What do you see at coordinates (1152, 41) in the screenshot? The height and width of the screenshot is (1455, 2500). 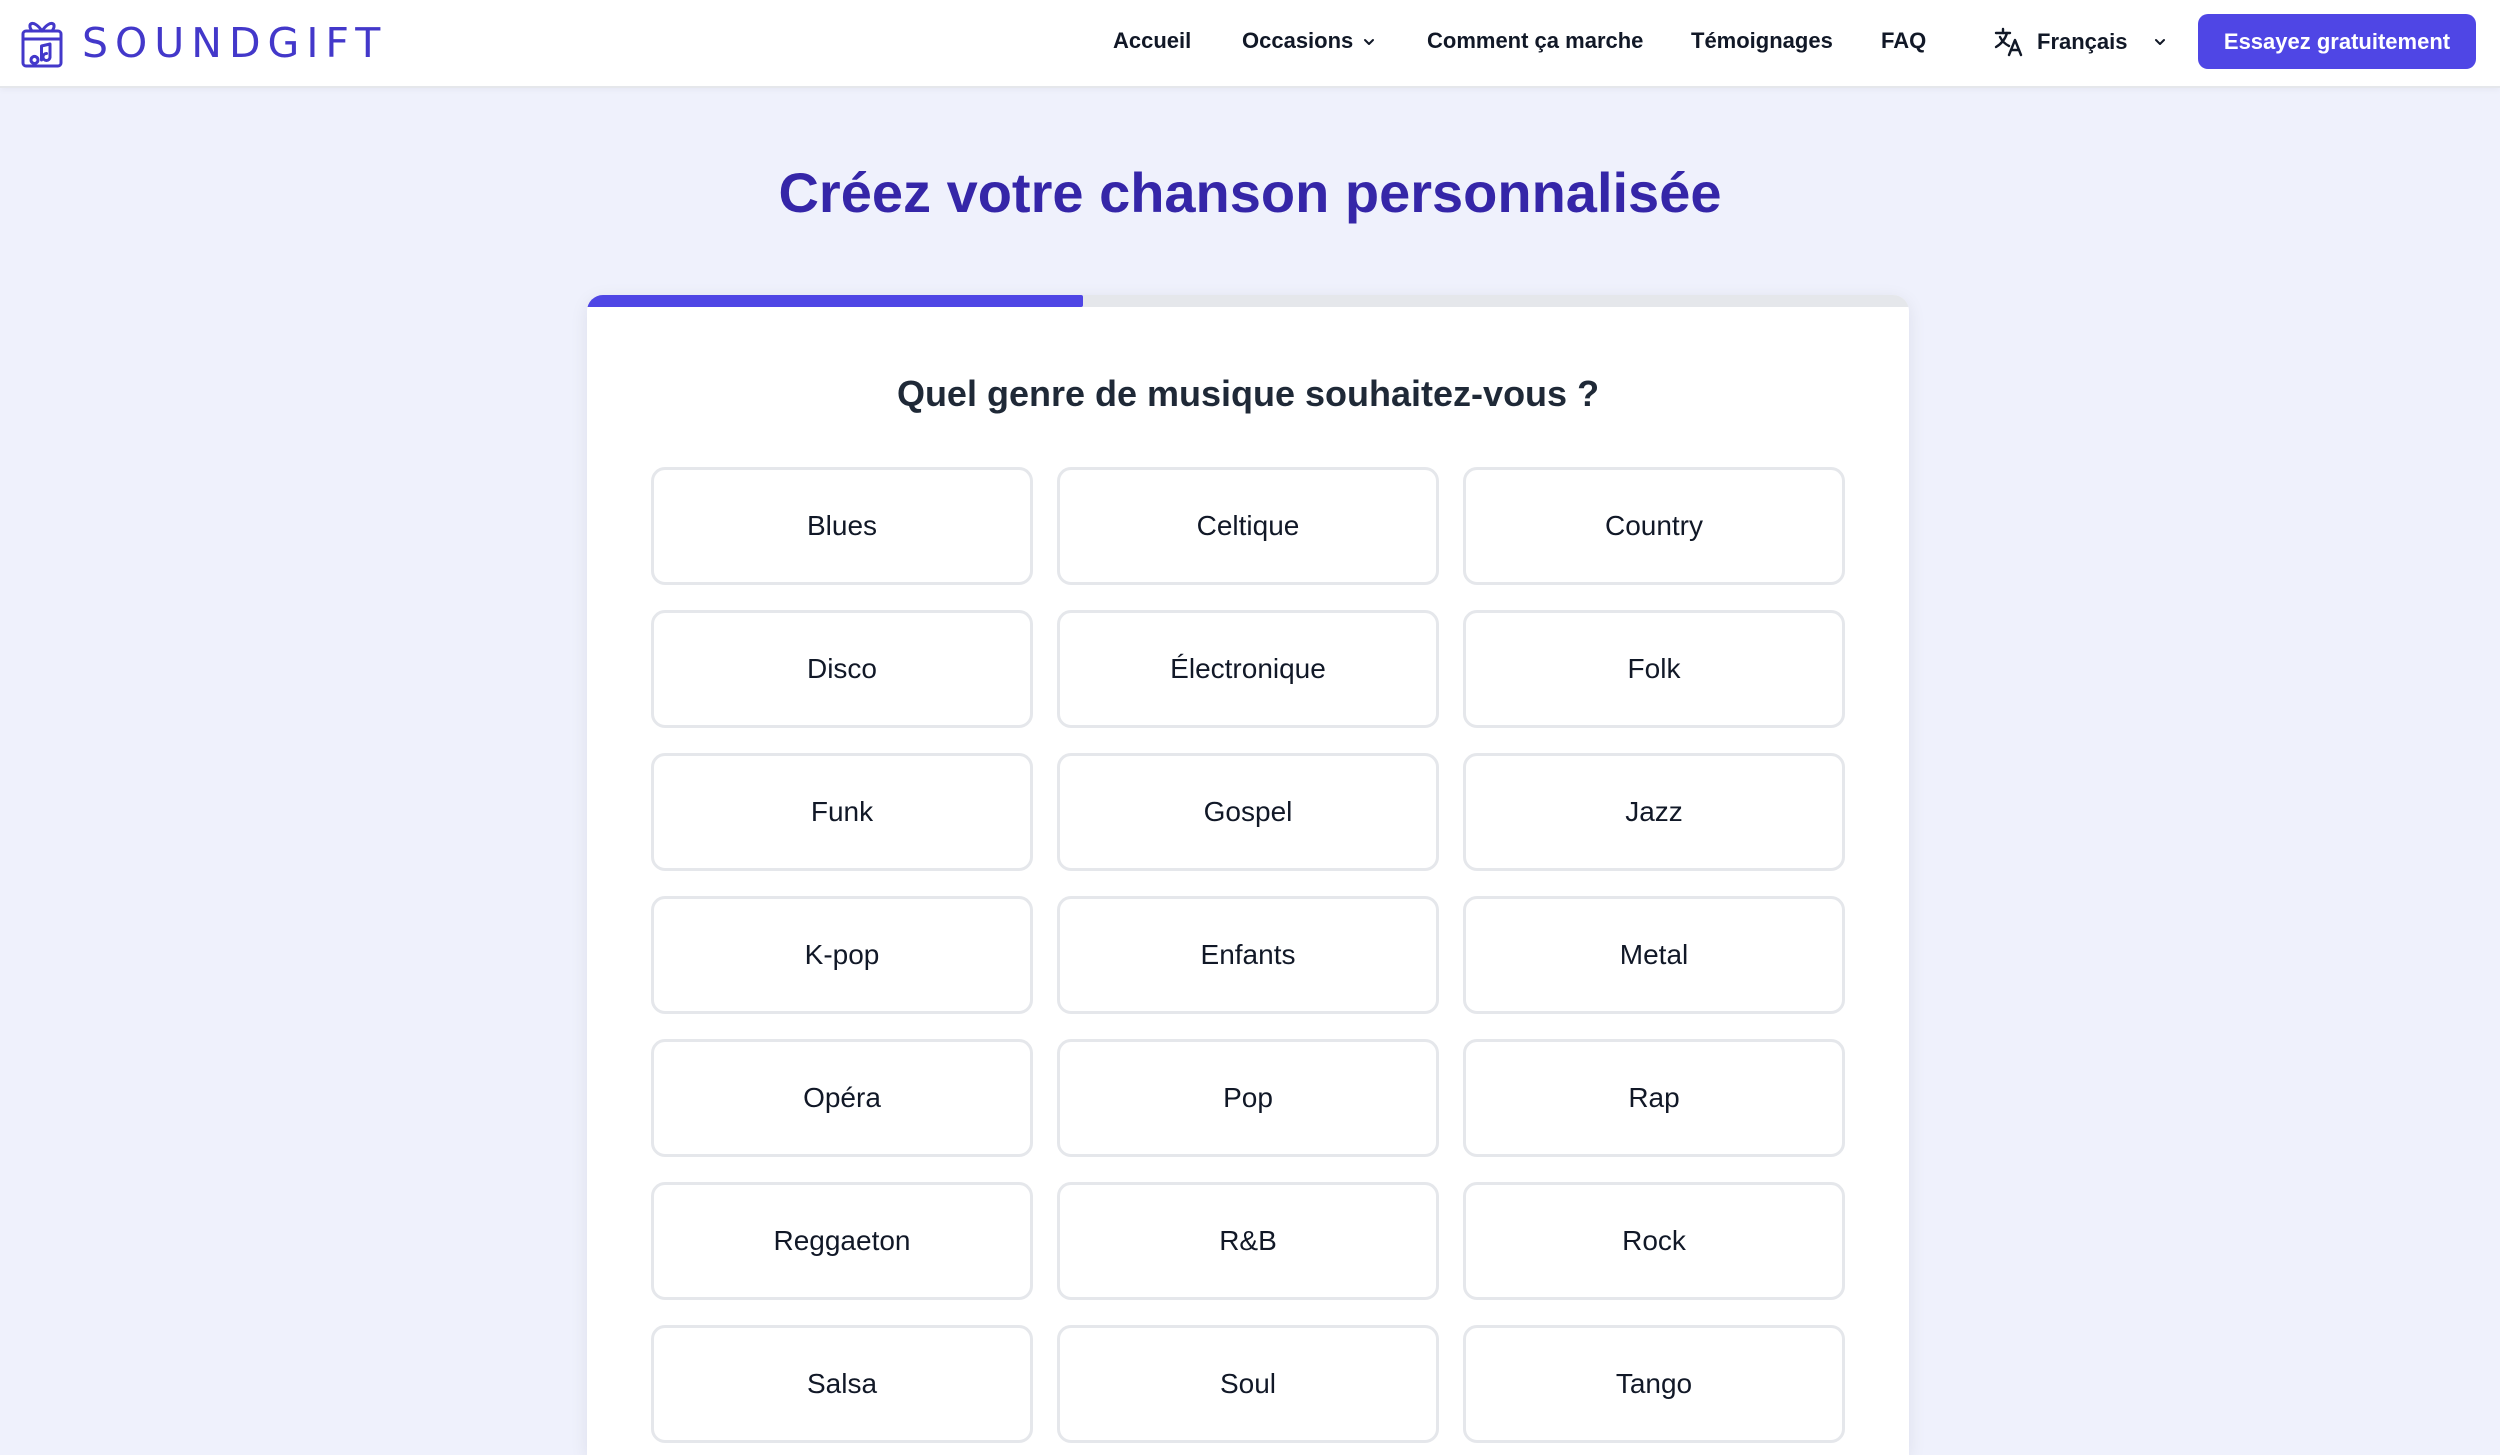 I see `nav-item-accueil: Accueil` at bounding box center [1152, 41].